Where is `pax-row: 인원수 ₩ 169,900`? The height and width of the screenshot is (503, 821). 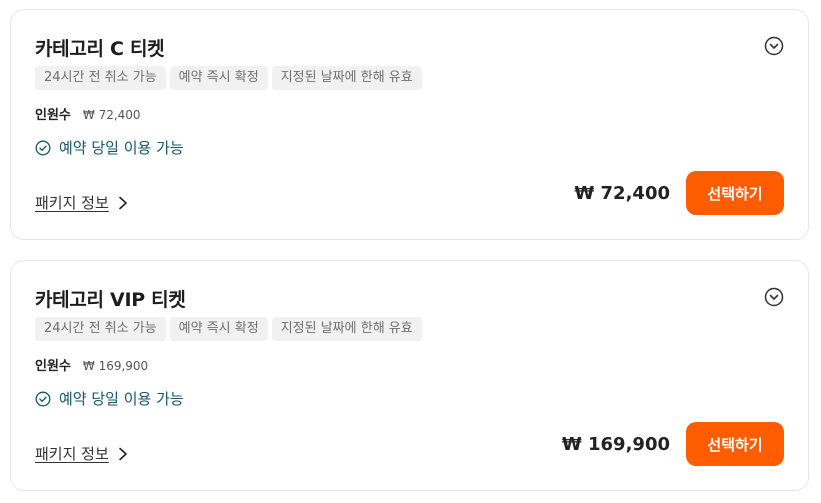 pax-row: 인원수 ₩ 169,900 is located at coordinates (91, 364).